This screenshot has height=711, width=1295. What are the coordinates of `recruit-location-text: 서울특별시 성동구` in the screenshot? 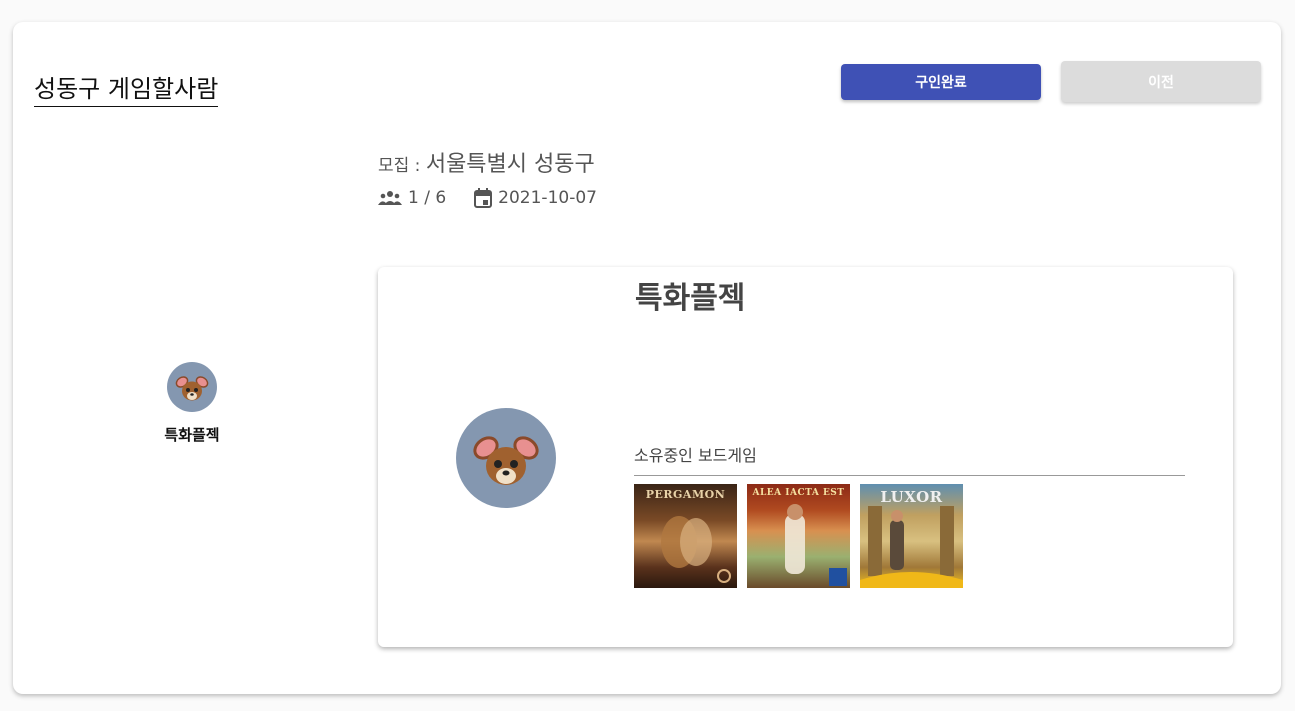 It's located at (510, 164).